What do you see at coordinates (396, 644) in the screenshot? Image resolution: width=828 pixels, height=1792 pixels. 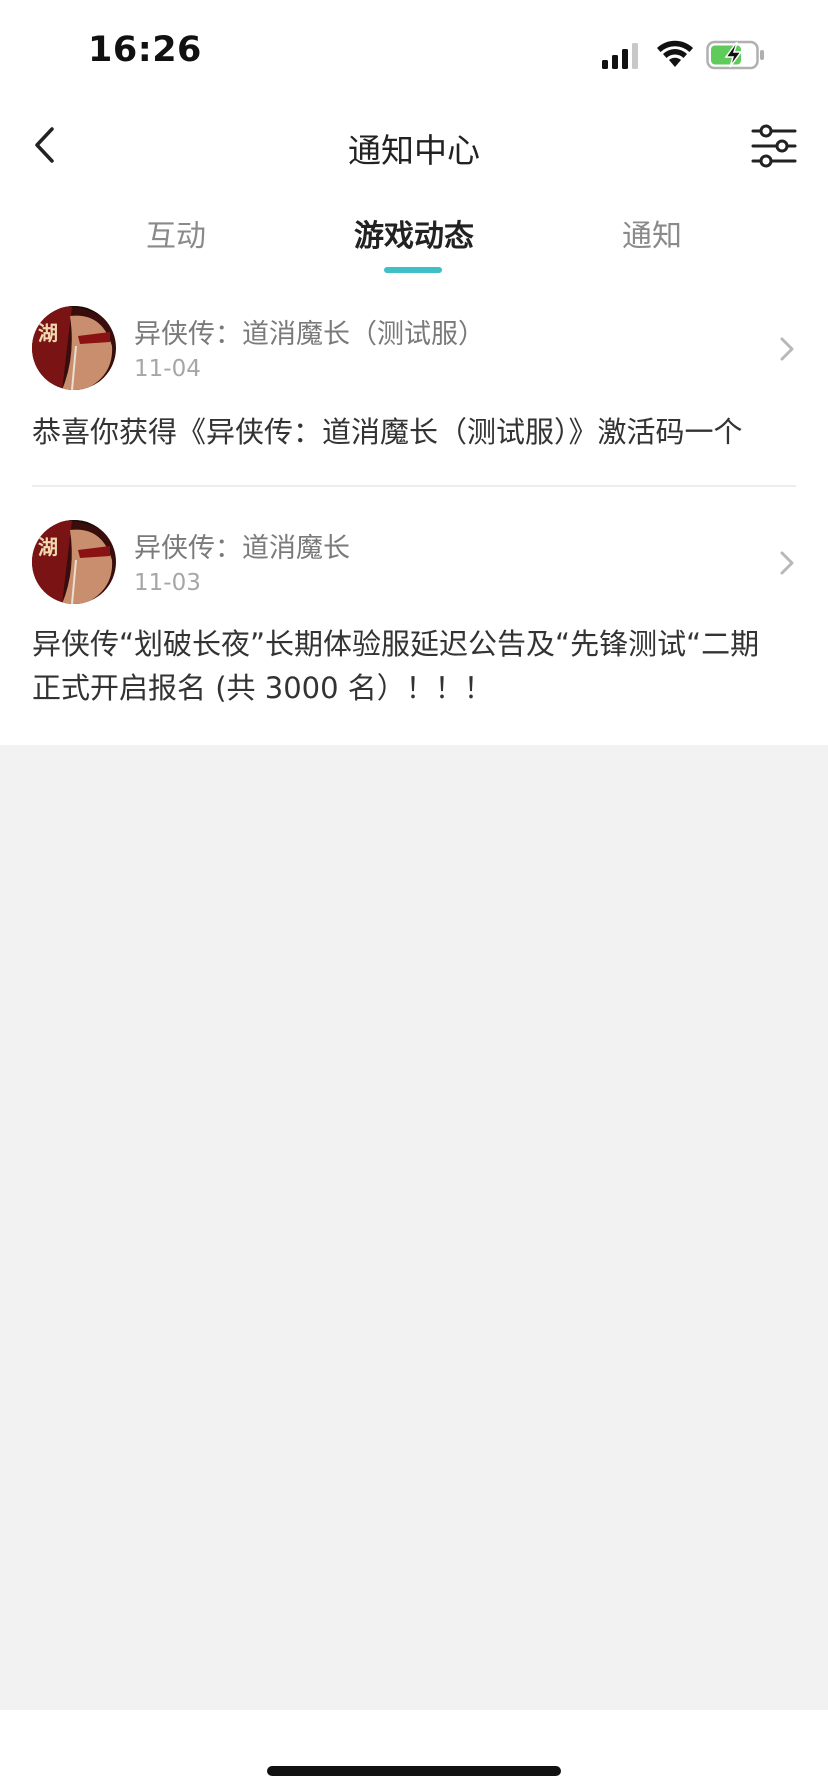 I see `notification-content-line: 异侠传“划破长夜”长期体验服延迟公告及“先锋测试“二期` at bounding box center [396, 644].